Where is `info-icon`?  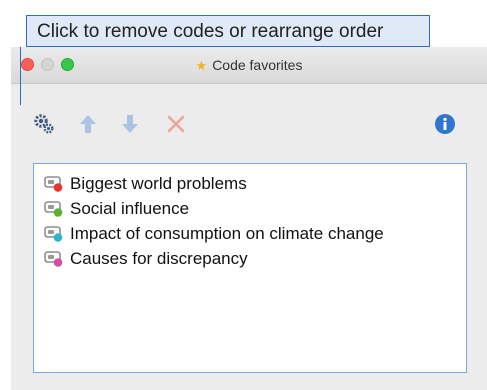
info-icon is located at coordinates (445, 124).